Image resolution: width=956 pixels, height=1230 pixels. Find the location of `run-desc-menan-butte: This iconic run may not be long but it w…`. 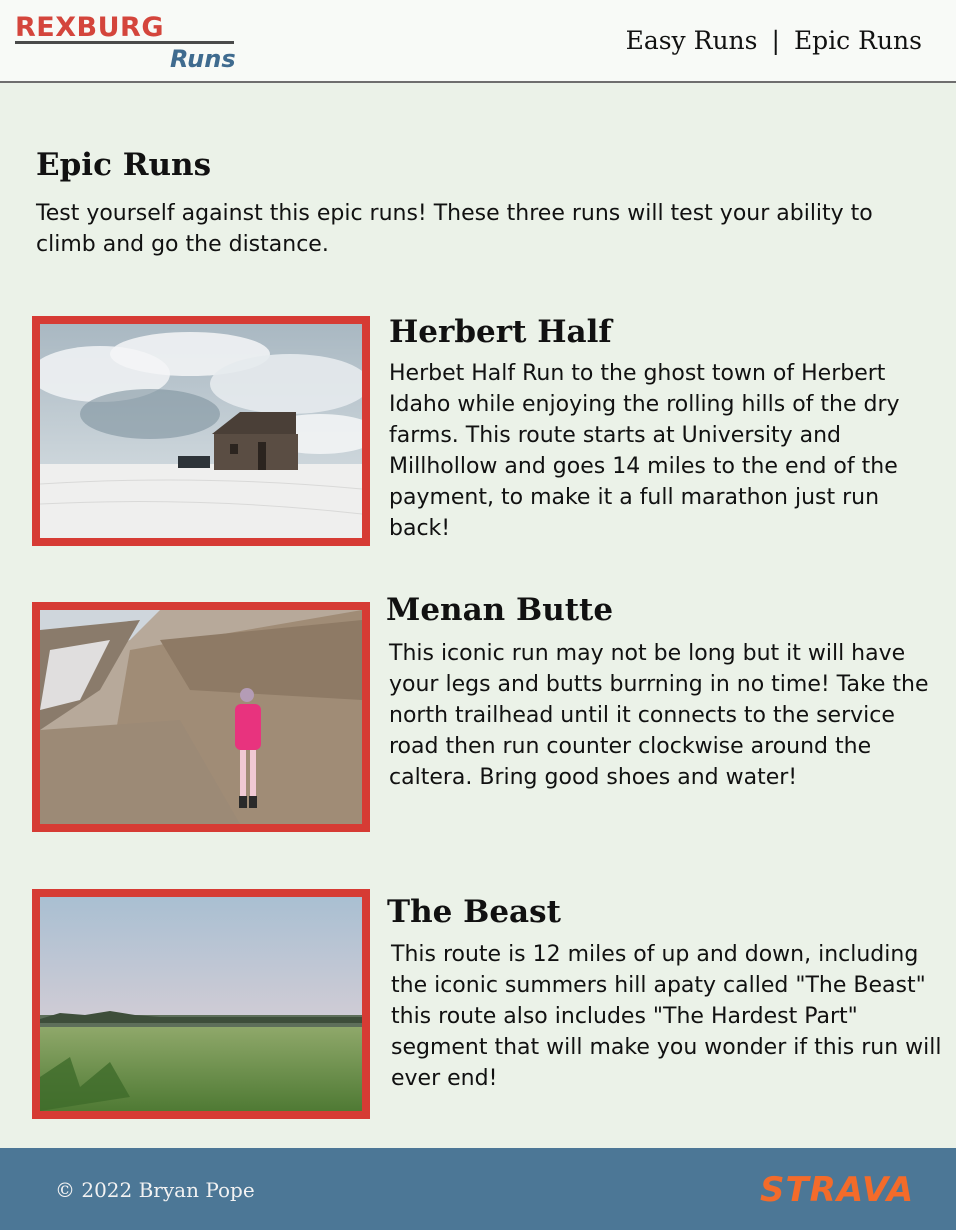

run-desc-menan-butte: This iconic run may not be long but it w… is located at coordinates (659, 715).